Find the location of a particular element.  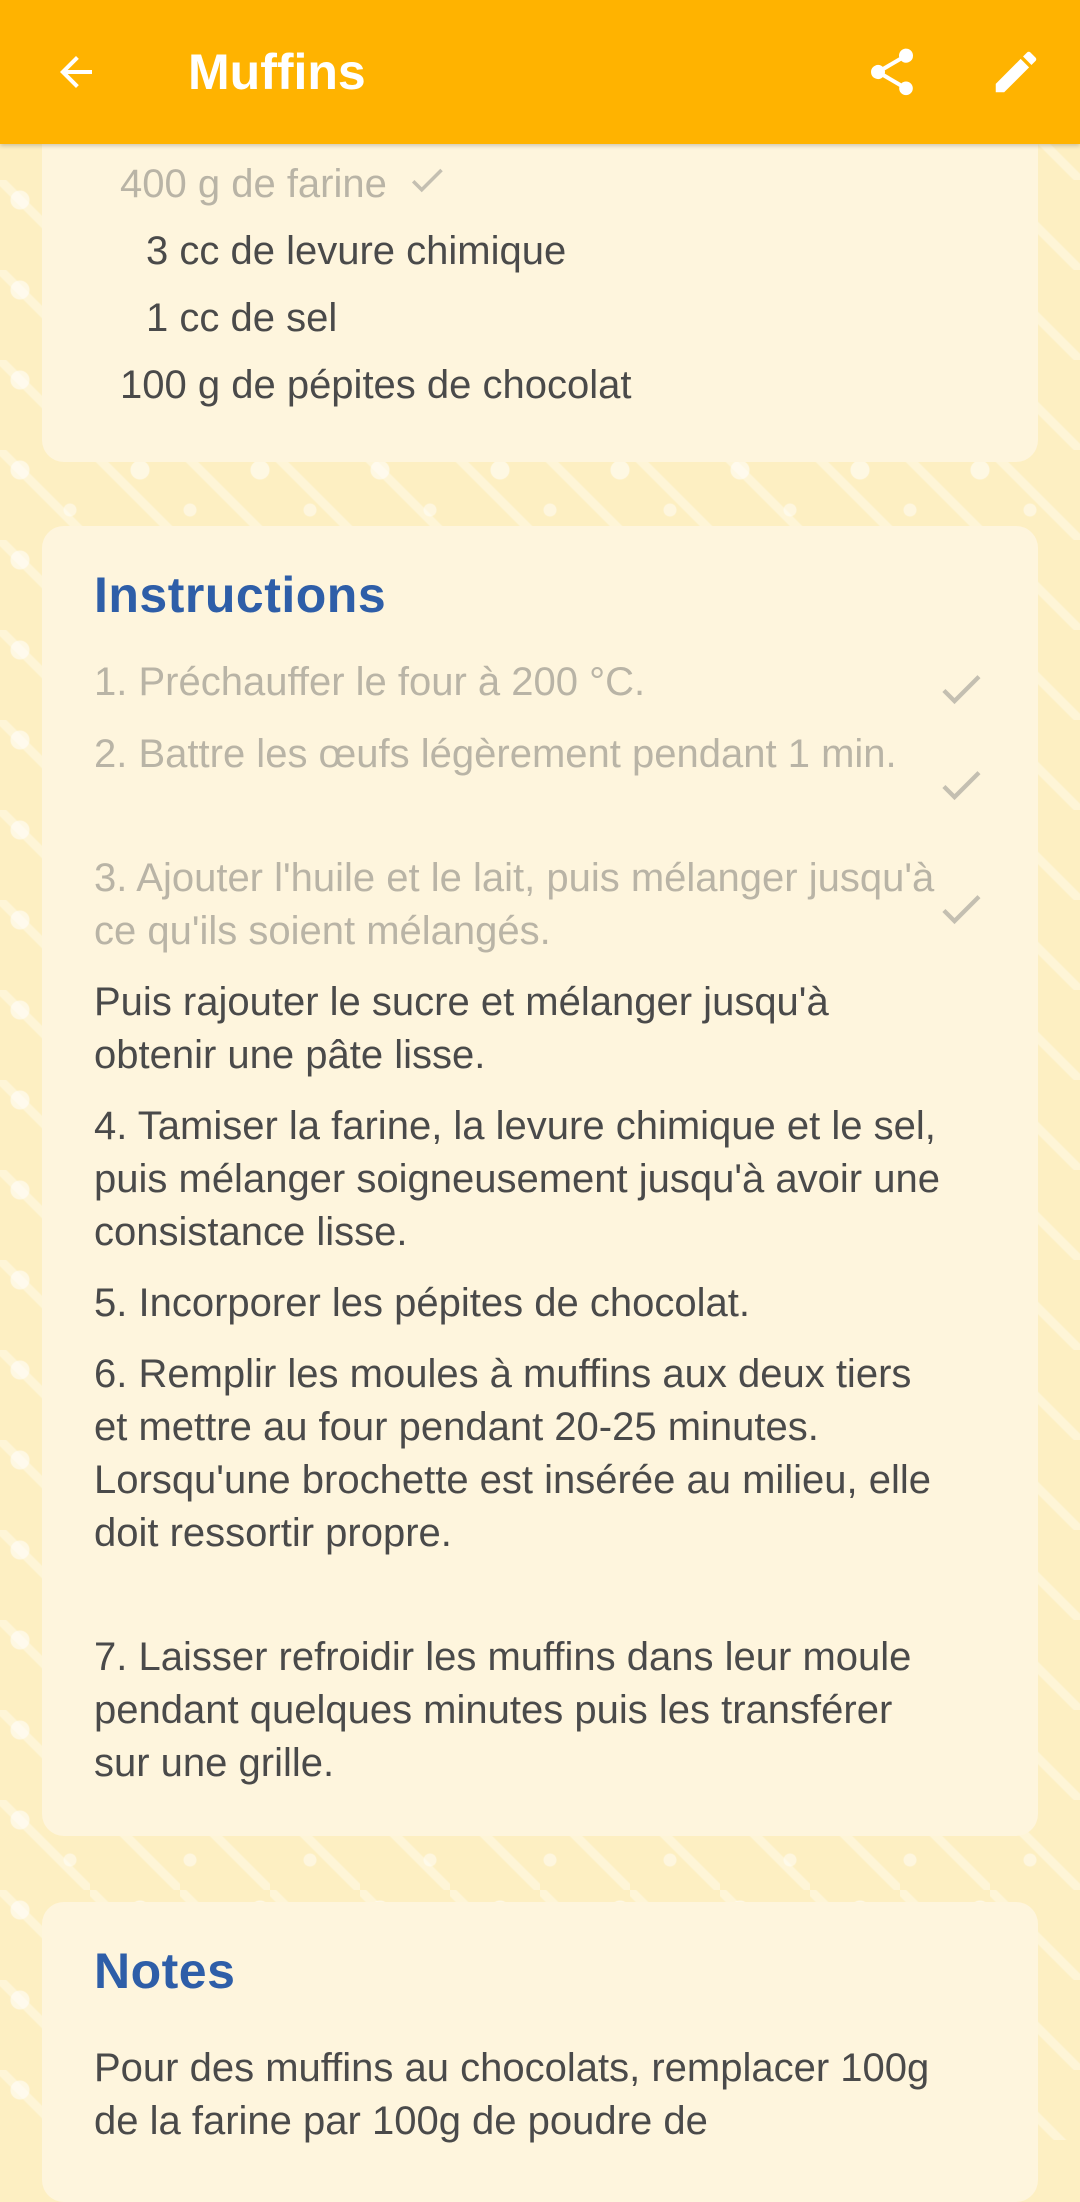

pencil-icon is located at coordinates (1016, 72).